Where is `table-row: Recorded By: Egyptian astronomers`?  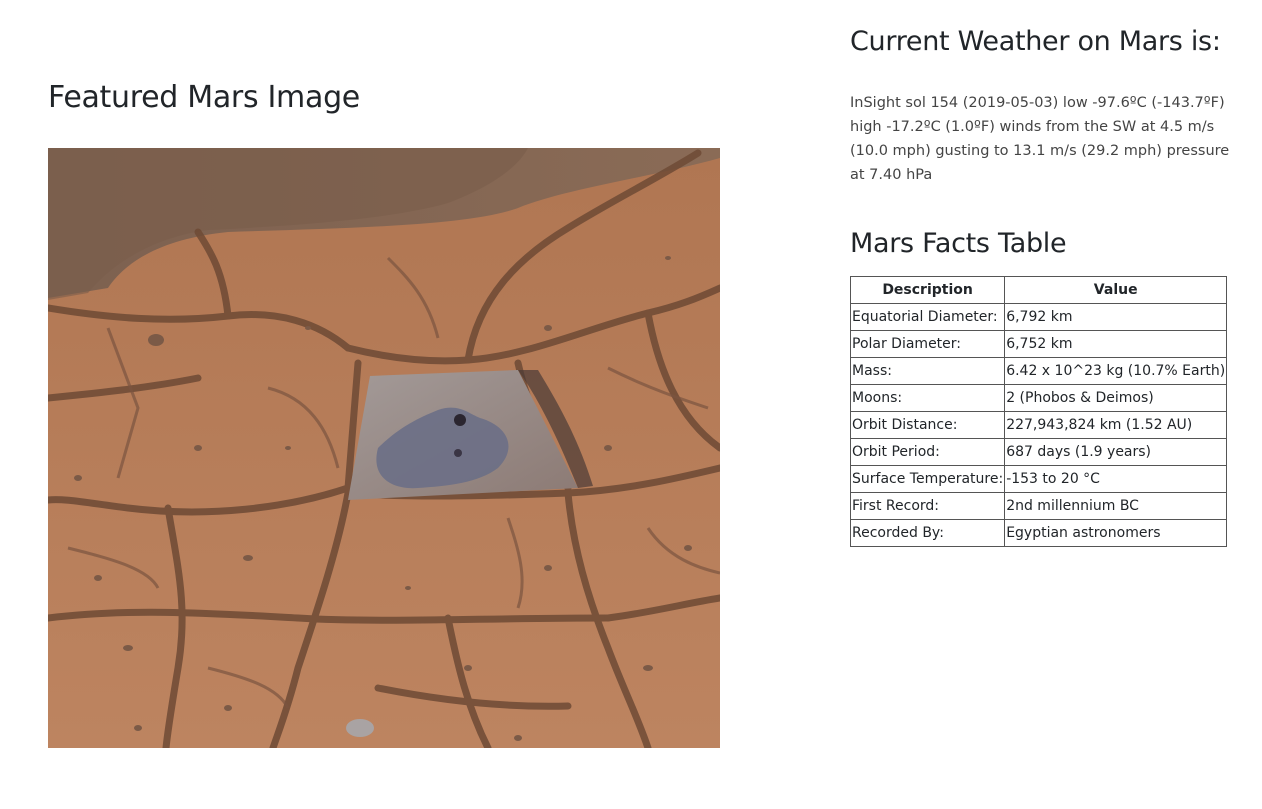 table-row: Recorded By: Egyptian astronomers is located at coordinates (1038, 533).